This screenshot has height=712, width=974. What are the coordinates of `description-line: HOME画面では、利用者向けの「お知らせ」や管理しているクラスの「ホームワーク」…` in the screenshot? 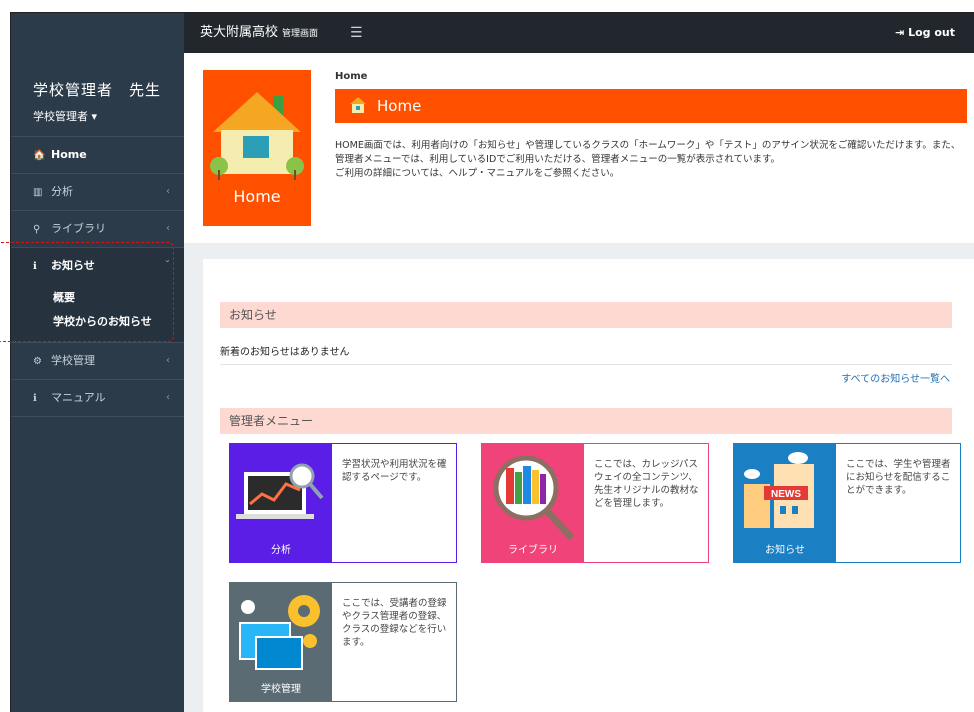 It's located at (648, 145).